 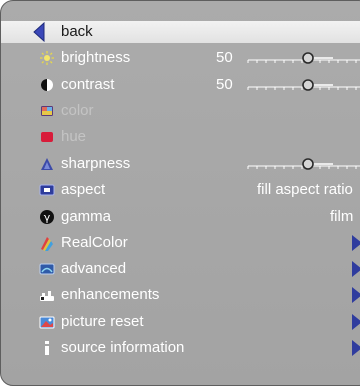 I want to click on menu-item-enhancements: enhancements, so click(x=180, y=295).